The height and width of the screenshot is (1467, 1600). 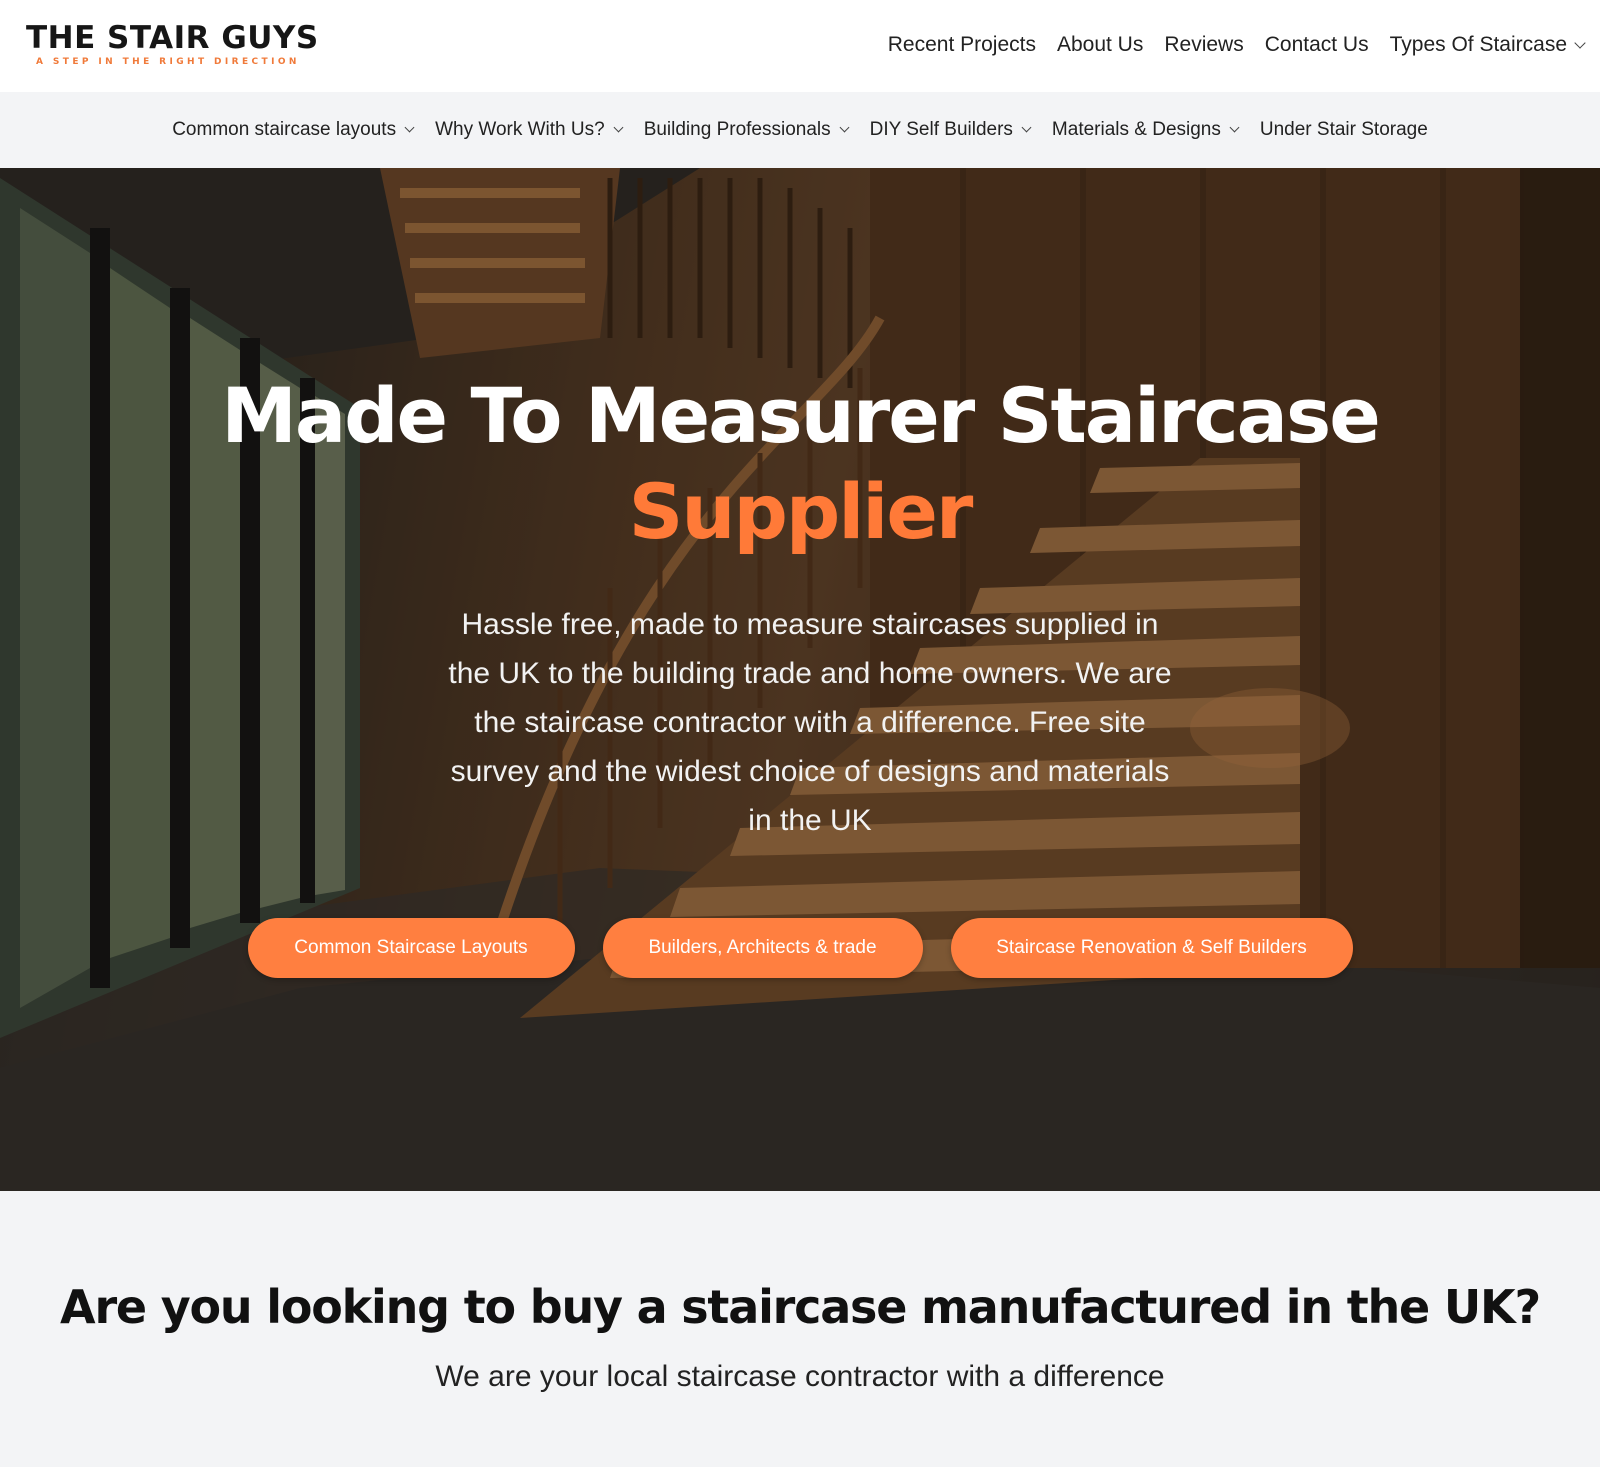 What do you see at coordinates (520, 129) in the screenshot?
I see `subnav-label: Why Work With Us?` at bounding box center [520, 129].